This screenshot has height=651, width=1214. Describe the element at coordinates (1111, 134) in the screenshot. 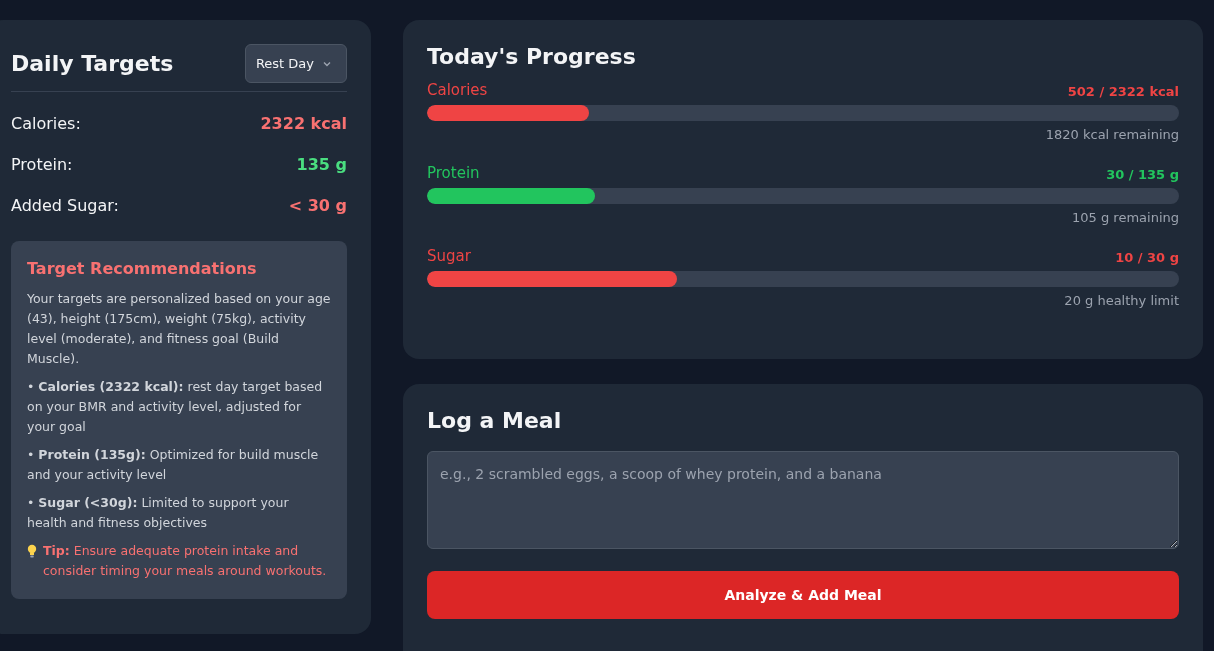

I see `progress-note: 1820 kcal remaining` at that location.